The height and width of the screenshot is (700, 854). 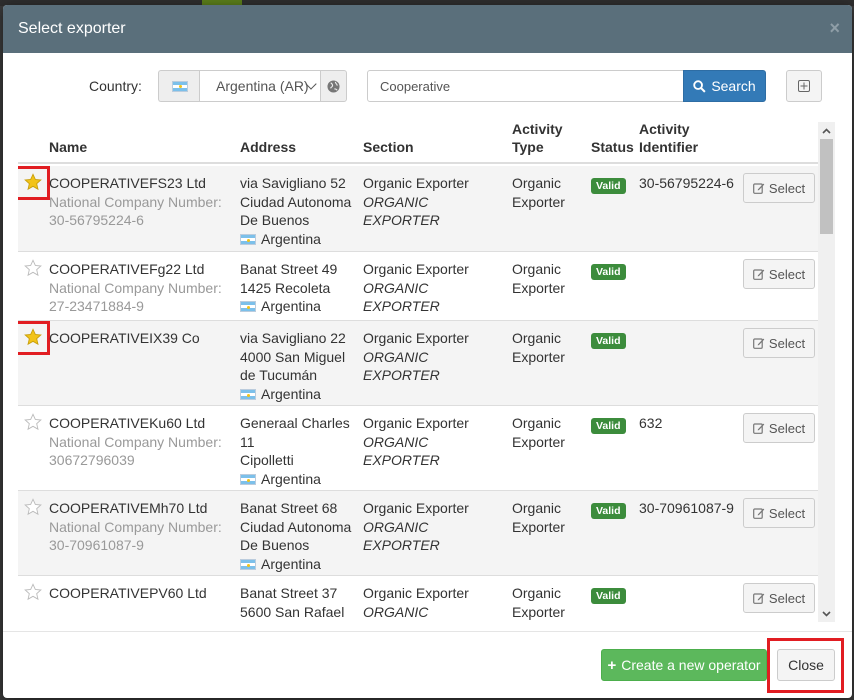 What do you see at coordinates (686, 508) in the screenshot?
I see `activity-identifier: 30-70961087-9` at bounding box center [686, 508].